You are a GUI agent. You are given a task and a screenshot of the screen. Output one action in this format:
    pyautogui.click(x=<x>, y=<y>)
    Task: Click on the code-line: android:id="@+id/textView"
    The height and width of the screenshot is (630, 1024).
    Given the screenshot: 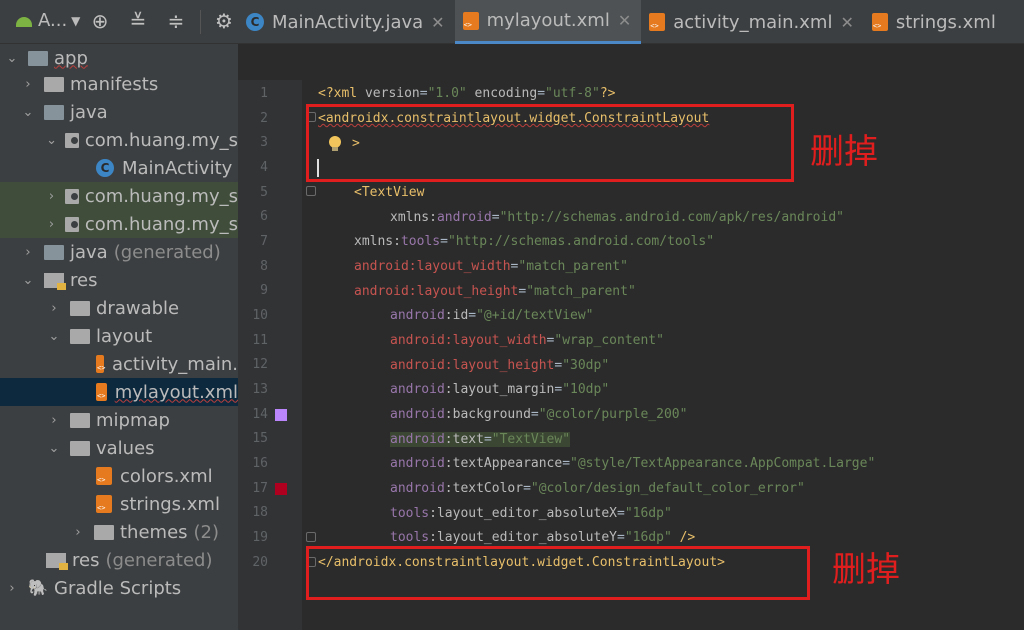 What is the action you would take?
    pyautogui.click(x=492, y=315)
    